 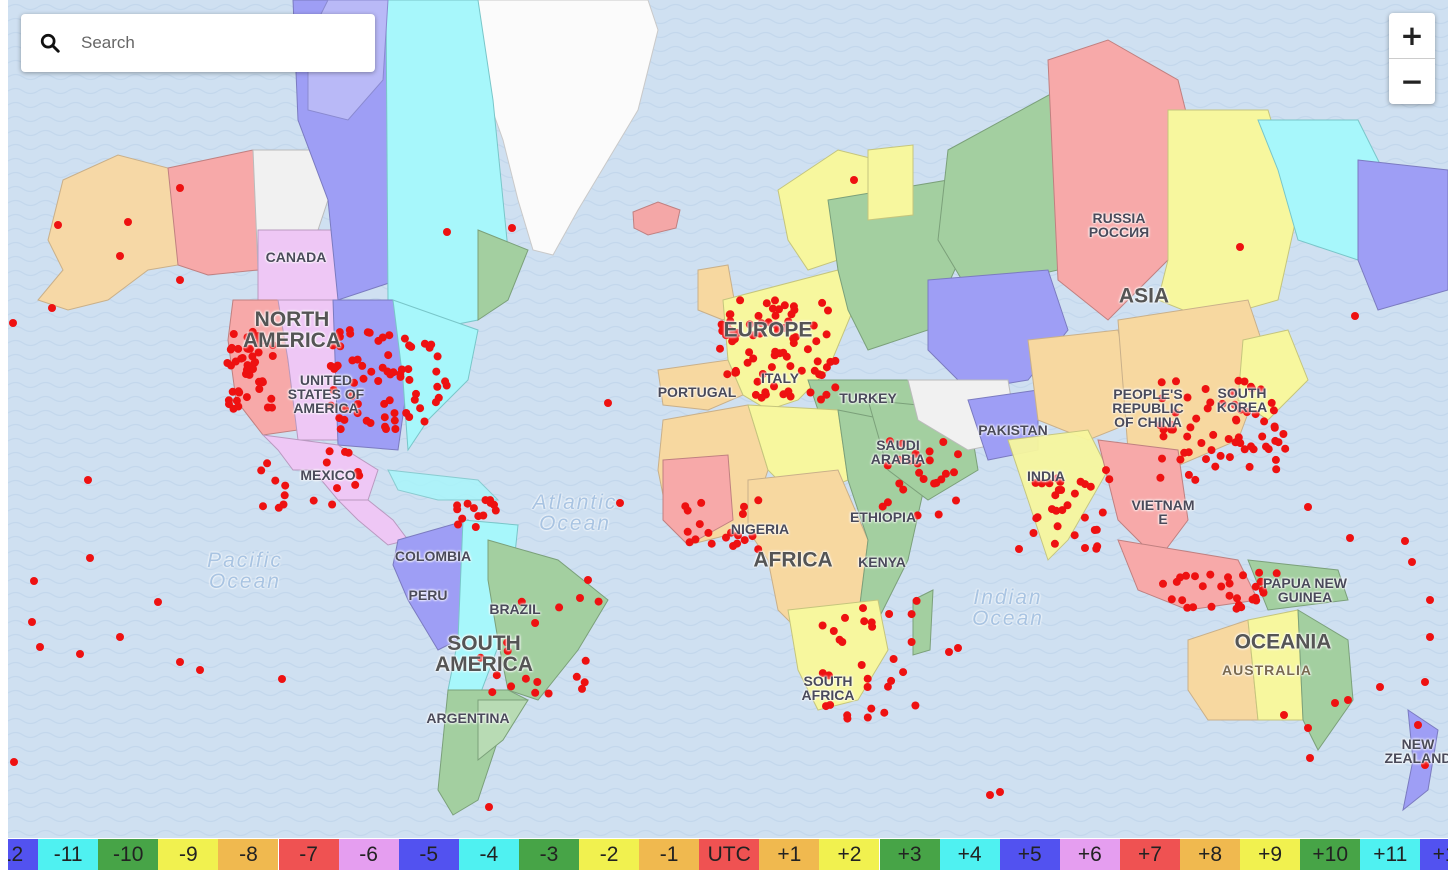 What do you see at coordinates (1270, 854) in the screenshot?
I see `timezone-cell: +9` at bounding box center [1270, 854].